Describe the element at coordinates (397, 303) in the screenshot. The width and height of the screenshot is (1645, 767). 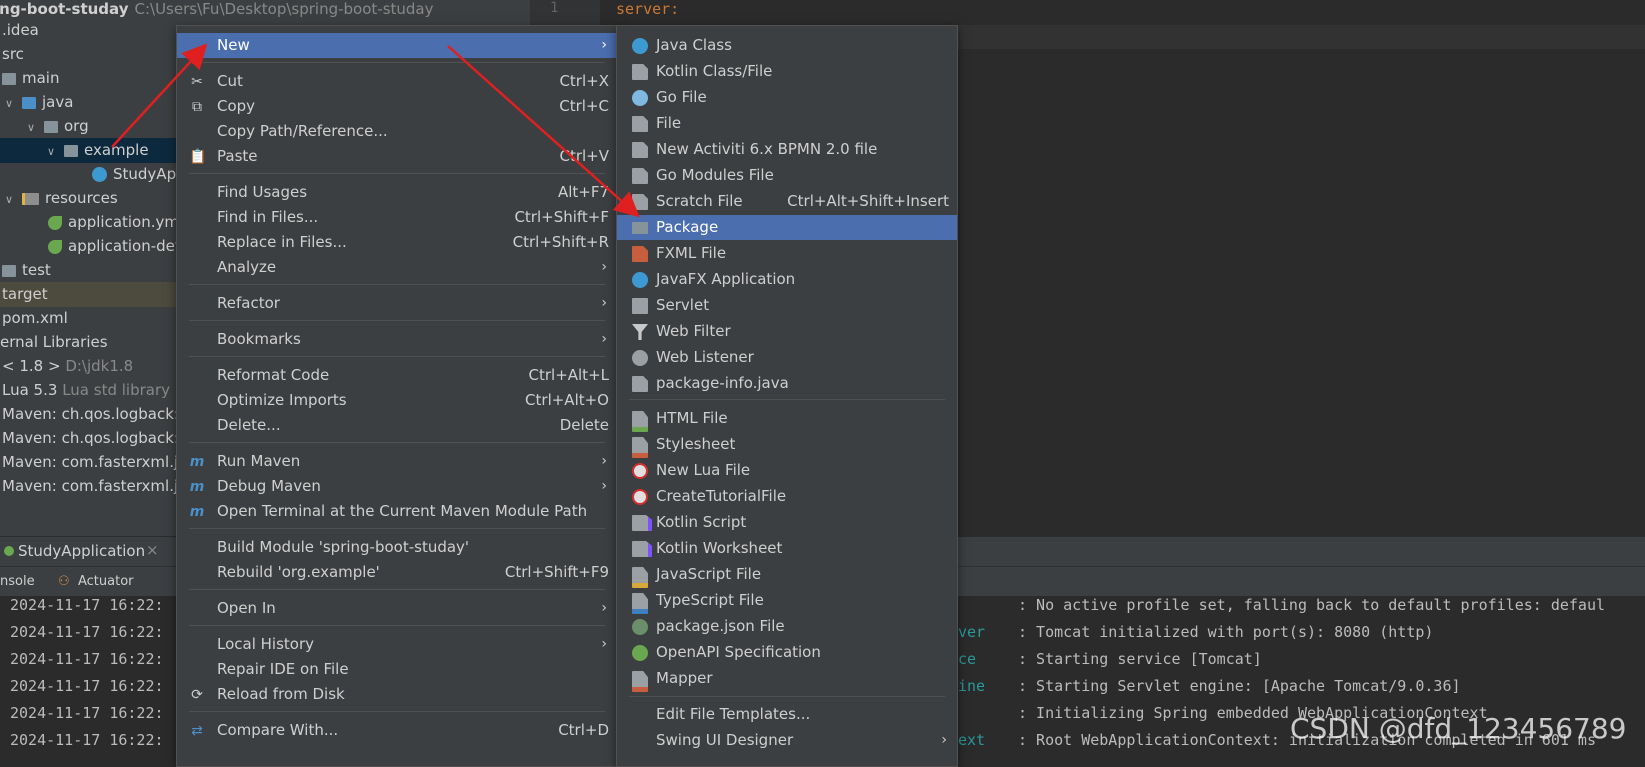
I see `menu-item-refactor: Refactor ›` at that location.